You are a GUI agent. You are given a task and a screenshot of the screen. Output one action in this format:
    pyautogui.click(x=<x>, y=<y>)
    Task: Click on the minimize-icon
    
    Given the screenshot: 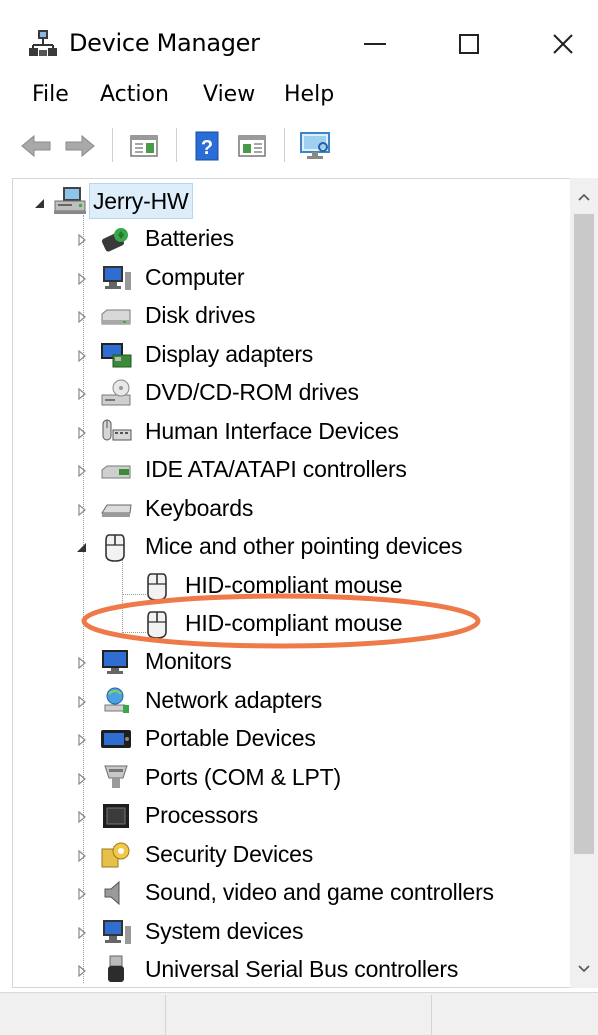 What is the action you would take?
    pyautogui.click(x=375, y=44)
    